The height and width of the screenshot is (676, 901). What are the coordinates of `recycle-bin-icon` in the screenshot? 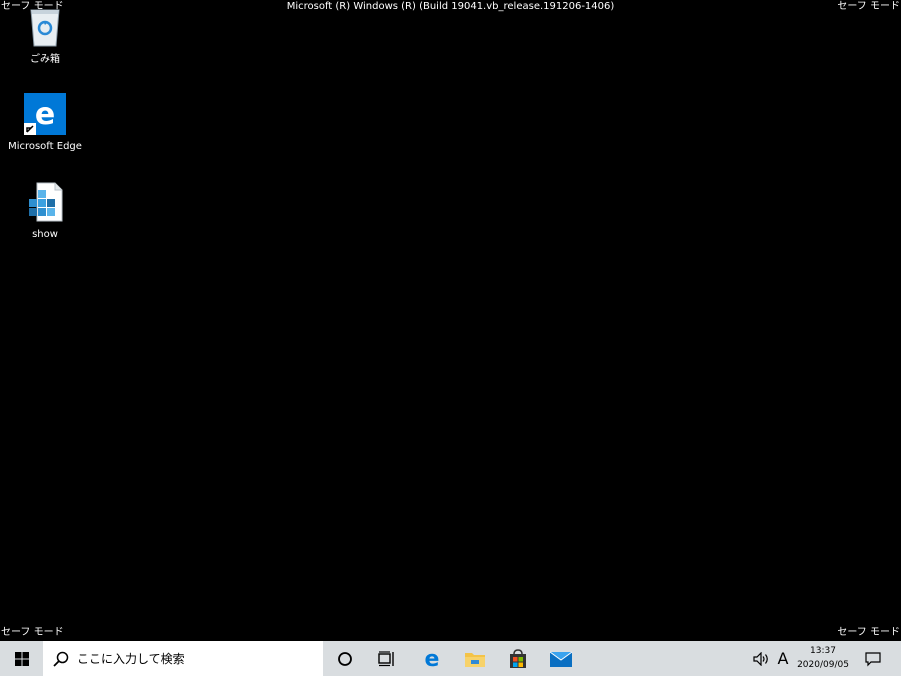 It's located at (45, 28).